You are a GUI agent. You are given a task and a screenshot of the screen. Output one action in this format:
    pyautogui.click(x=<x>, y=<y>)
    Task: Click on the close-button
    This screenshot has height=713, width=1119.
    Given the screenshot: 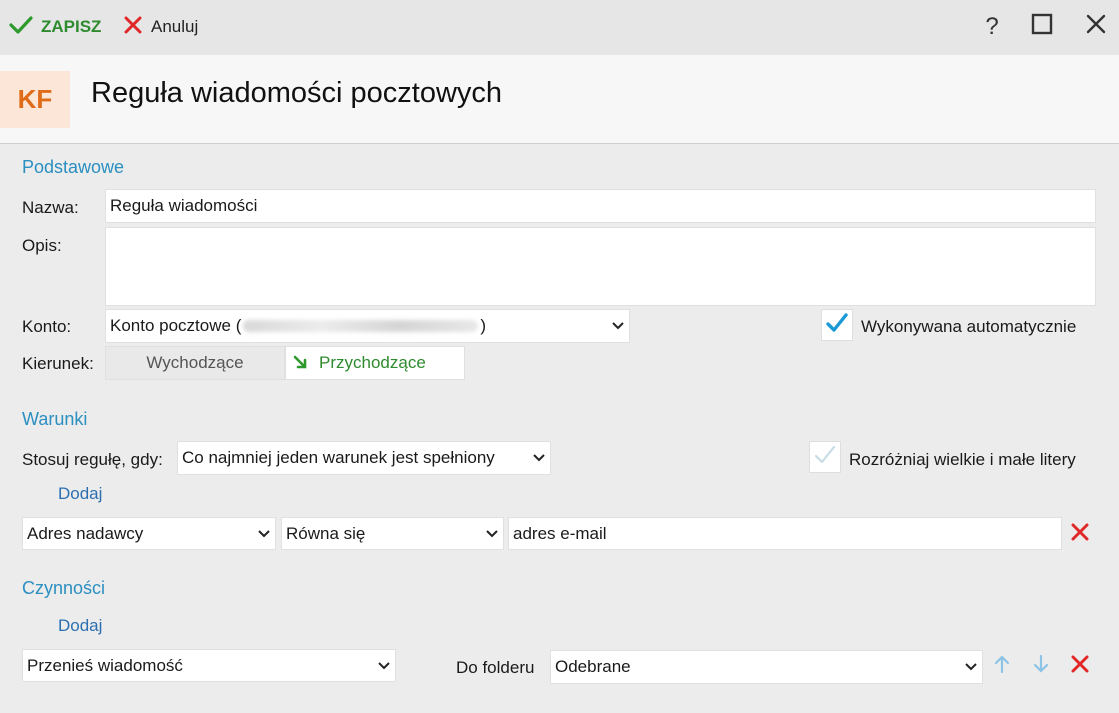 What is the action you would take?
    pyautogui.click(x=1096, y=27)
    